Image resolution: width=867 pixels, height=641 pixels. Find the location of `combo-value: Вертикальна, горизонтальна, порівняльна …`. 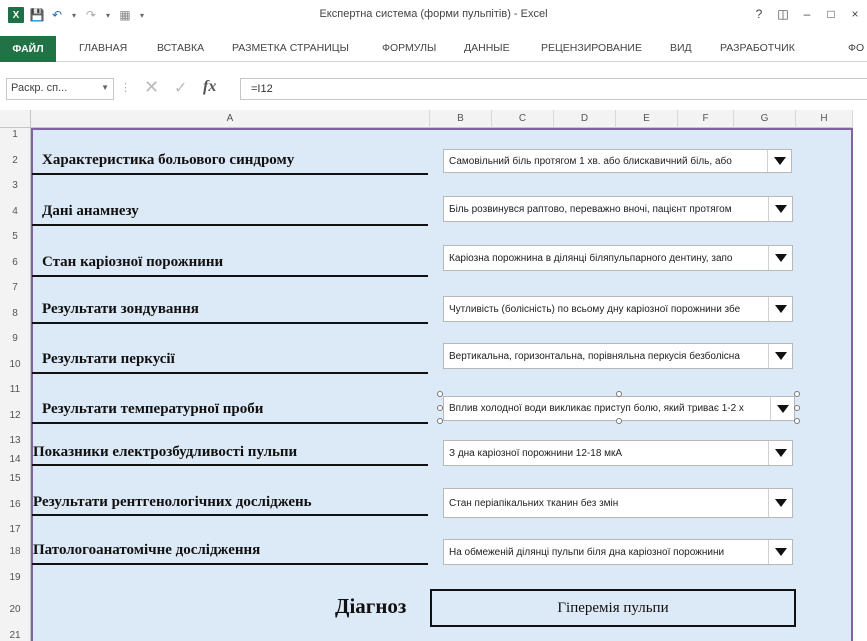

combo-value: Вертикальна, горизонтальна, порівняльна … is located at coordinates (594, 356).